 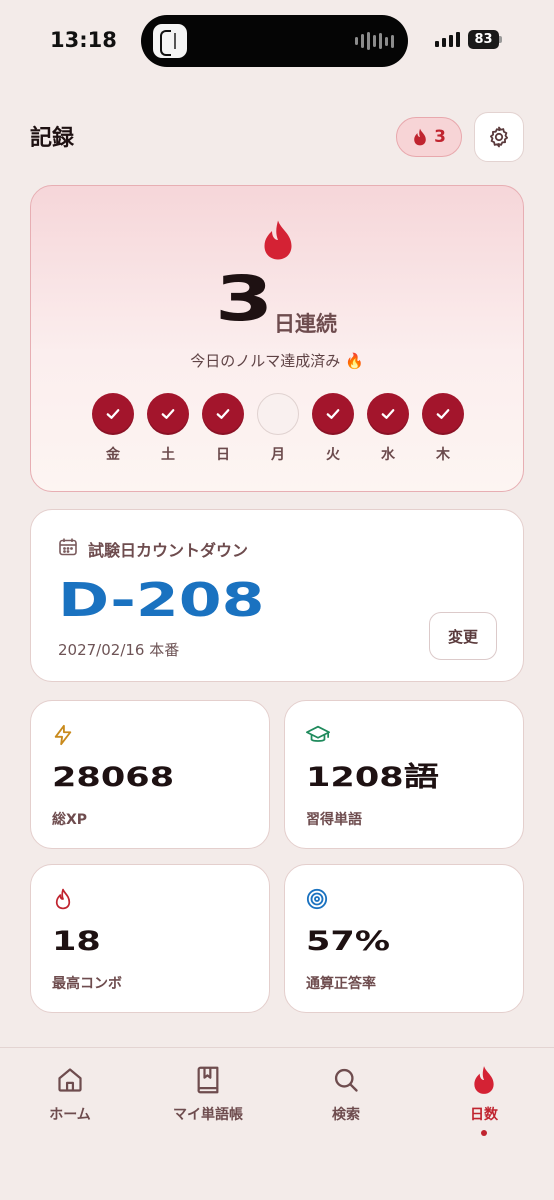 I want to click on streak-badge-count: 3, so click(x=440, y=137).